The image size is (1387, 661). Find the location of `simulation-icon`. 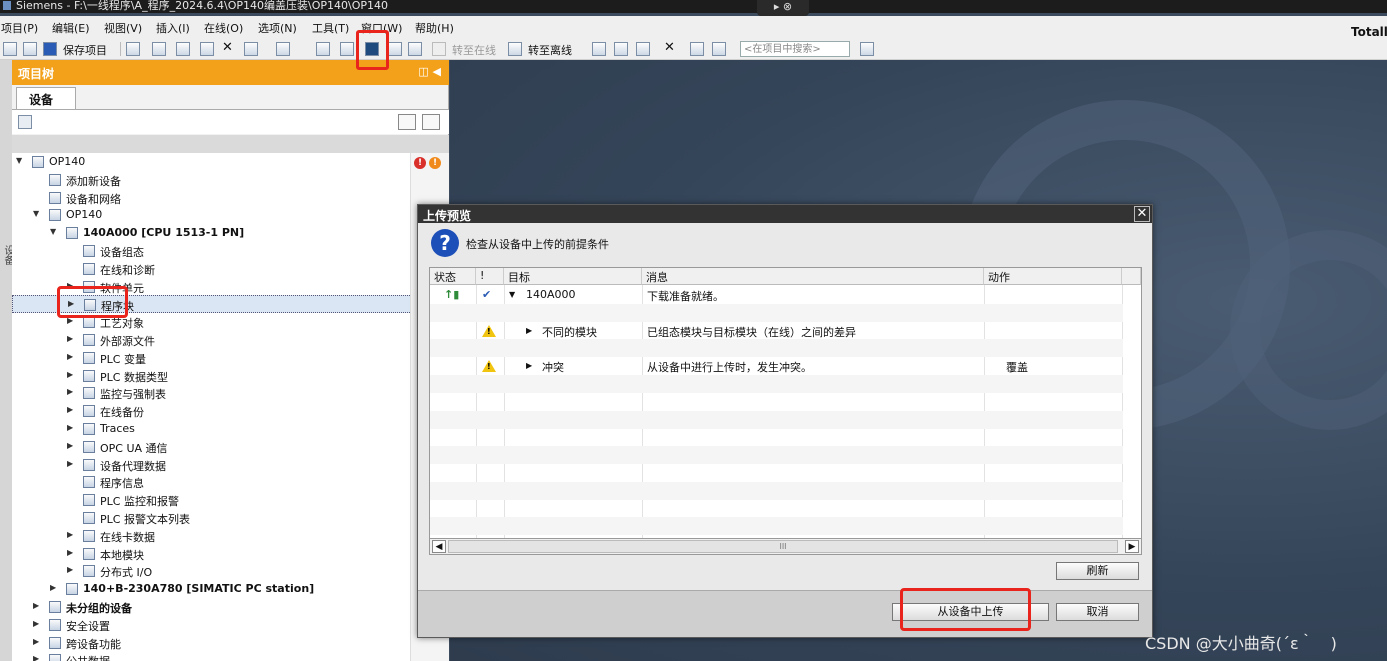

simulation-icon is located at coordinates (395, 49).